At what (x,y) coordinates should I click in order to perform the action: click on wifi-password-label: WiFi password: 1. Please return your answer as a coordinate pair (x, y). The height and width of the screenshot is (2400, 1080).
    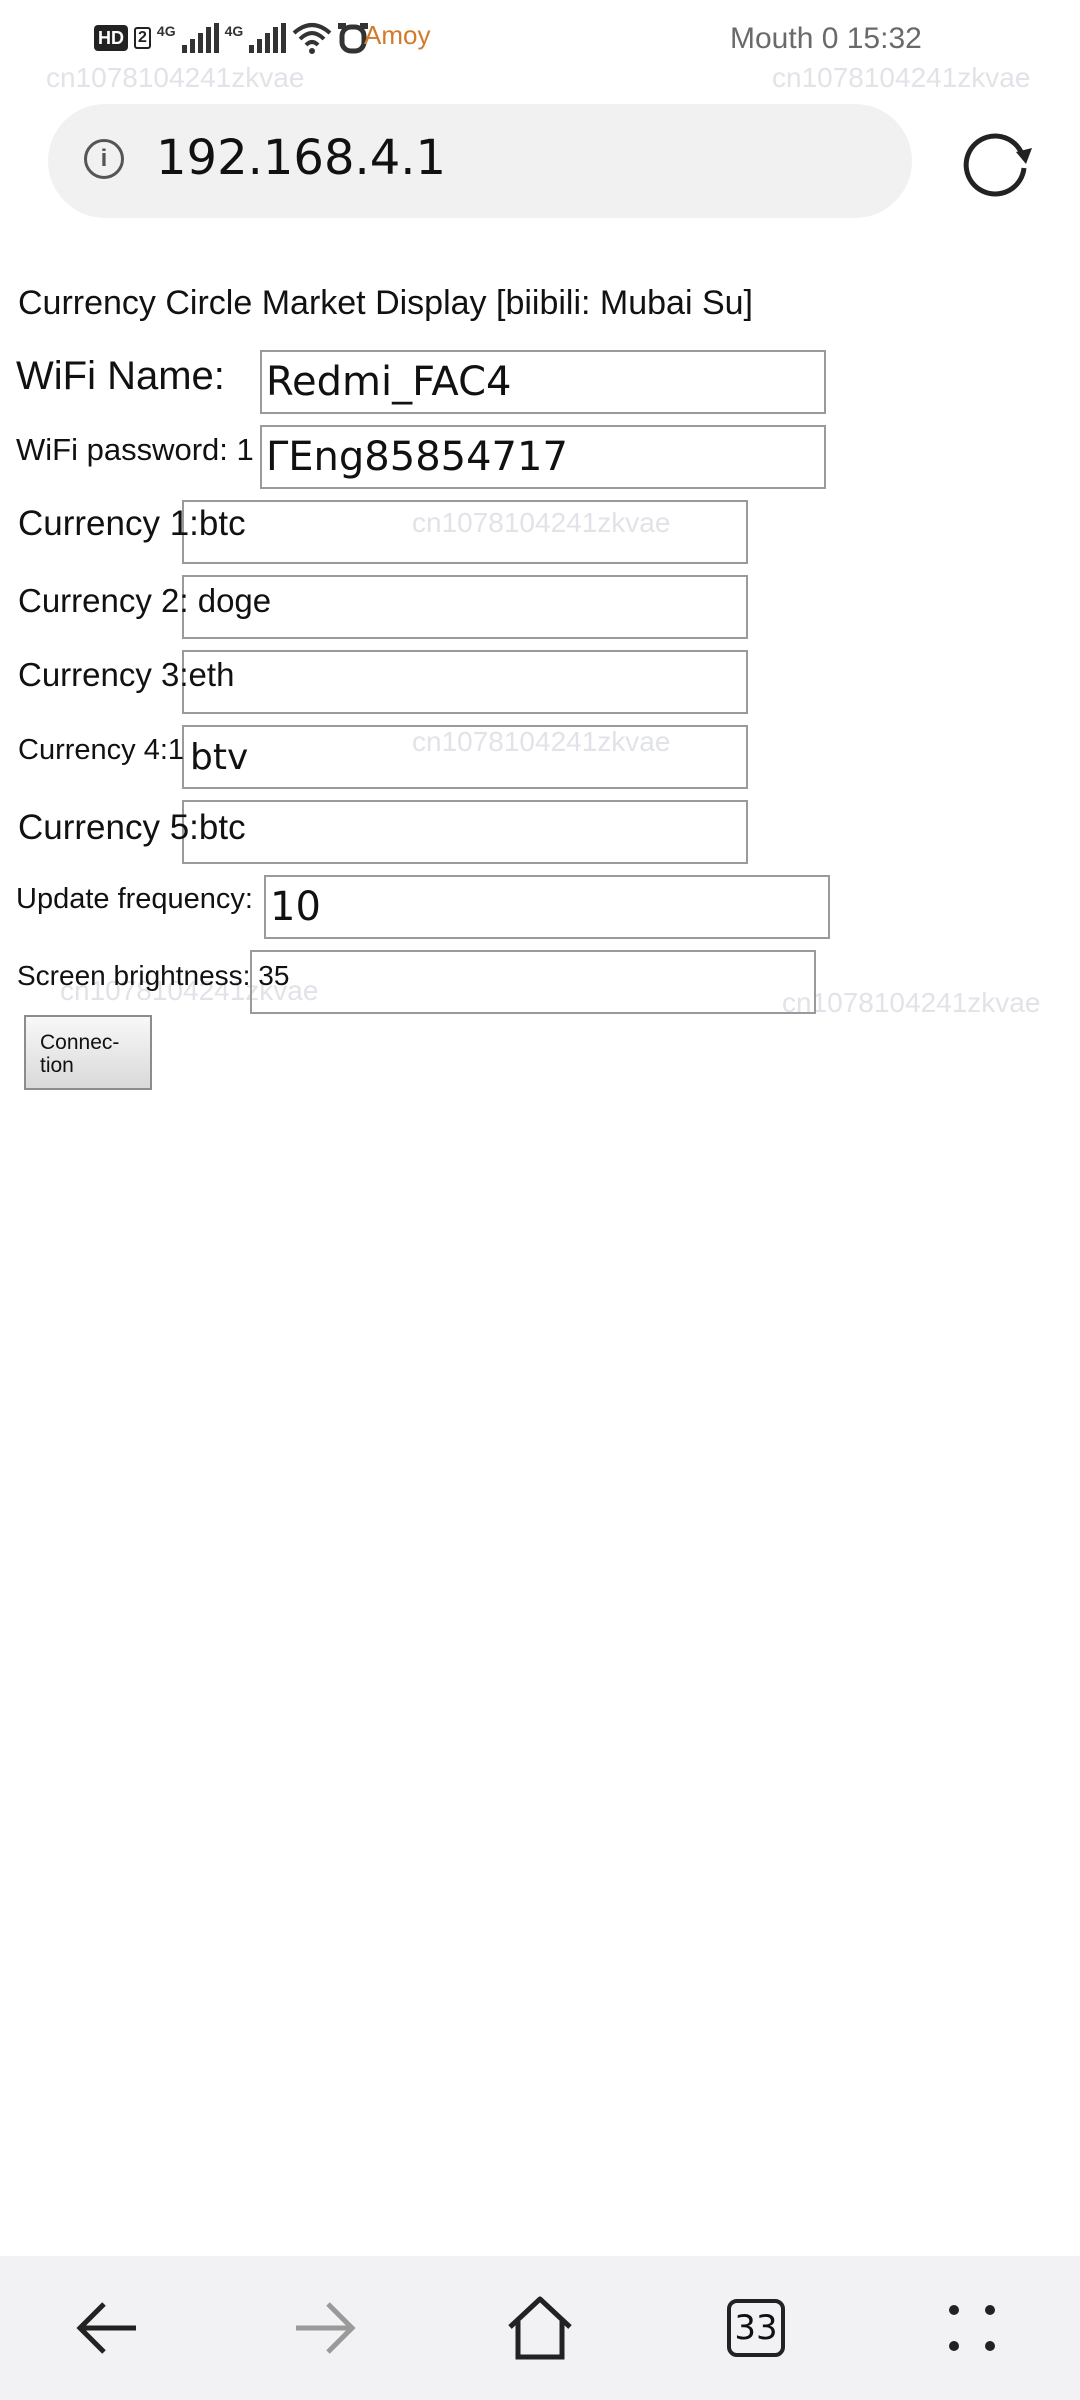
    Looking at the image, I should click on (135, 449).